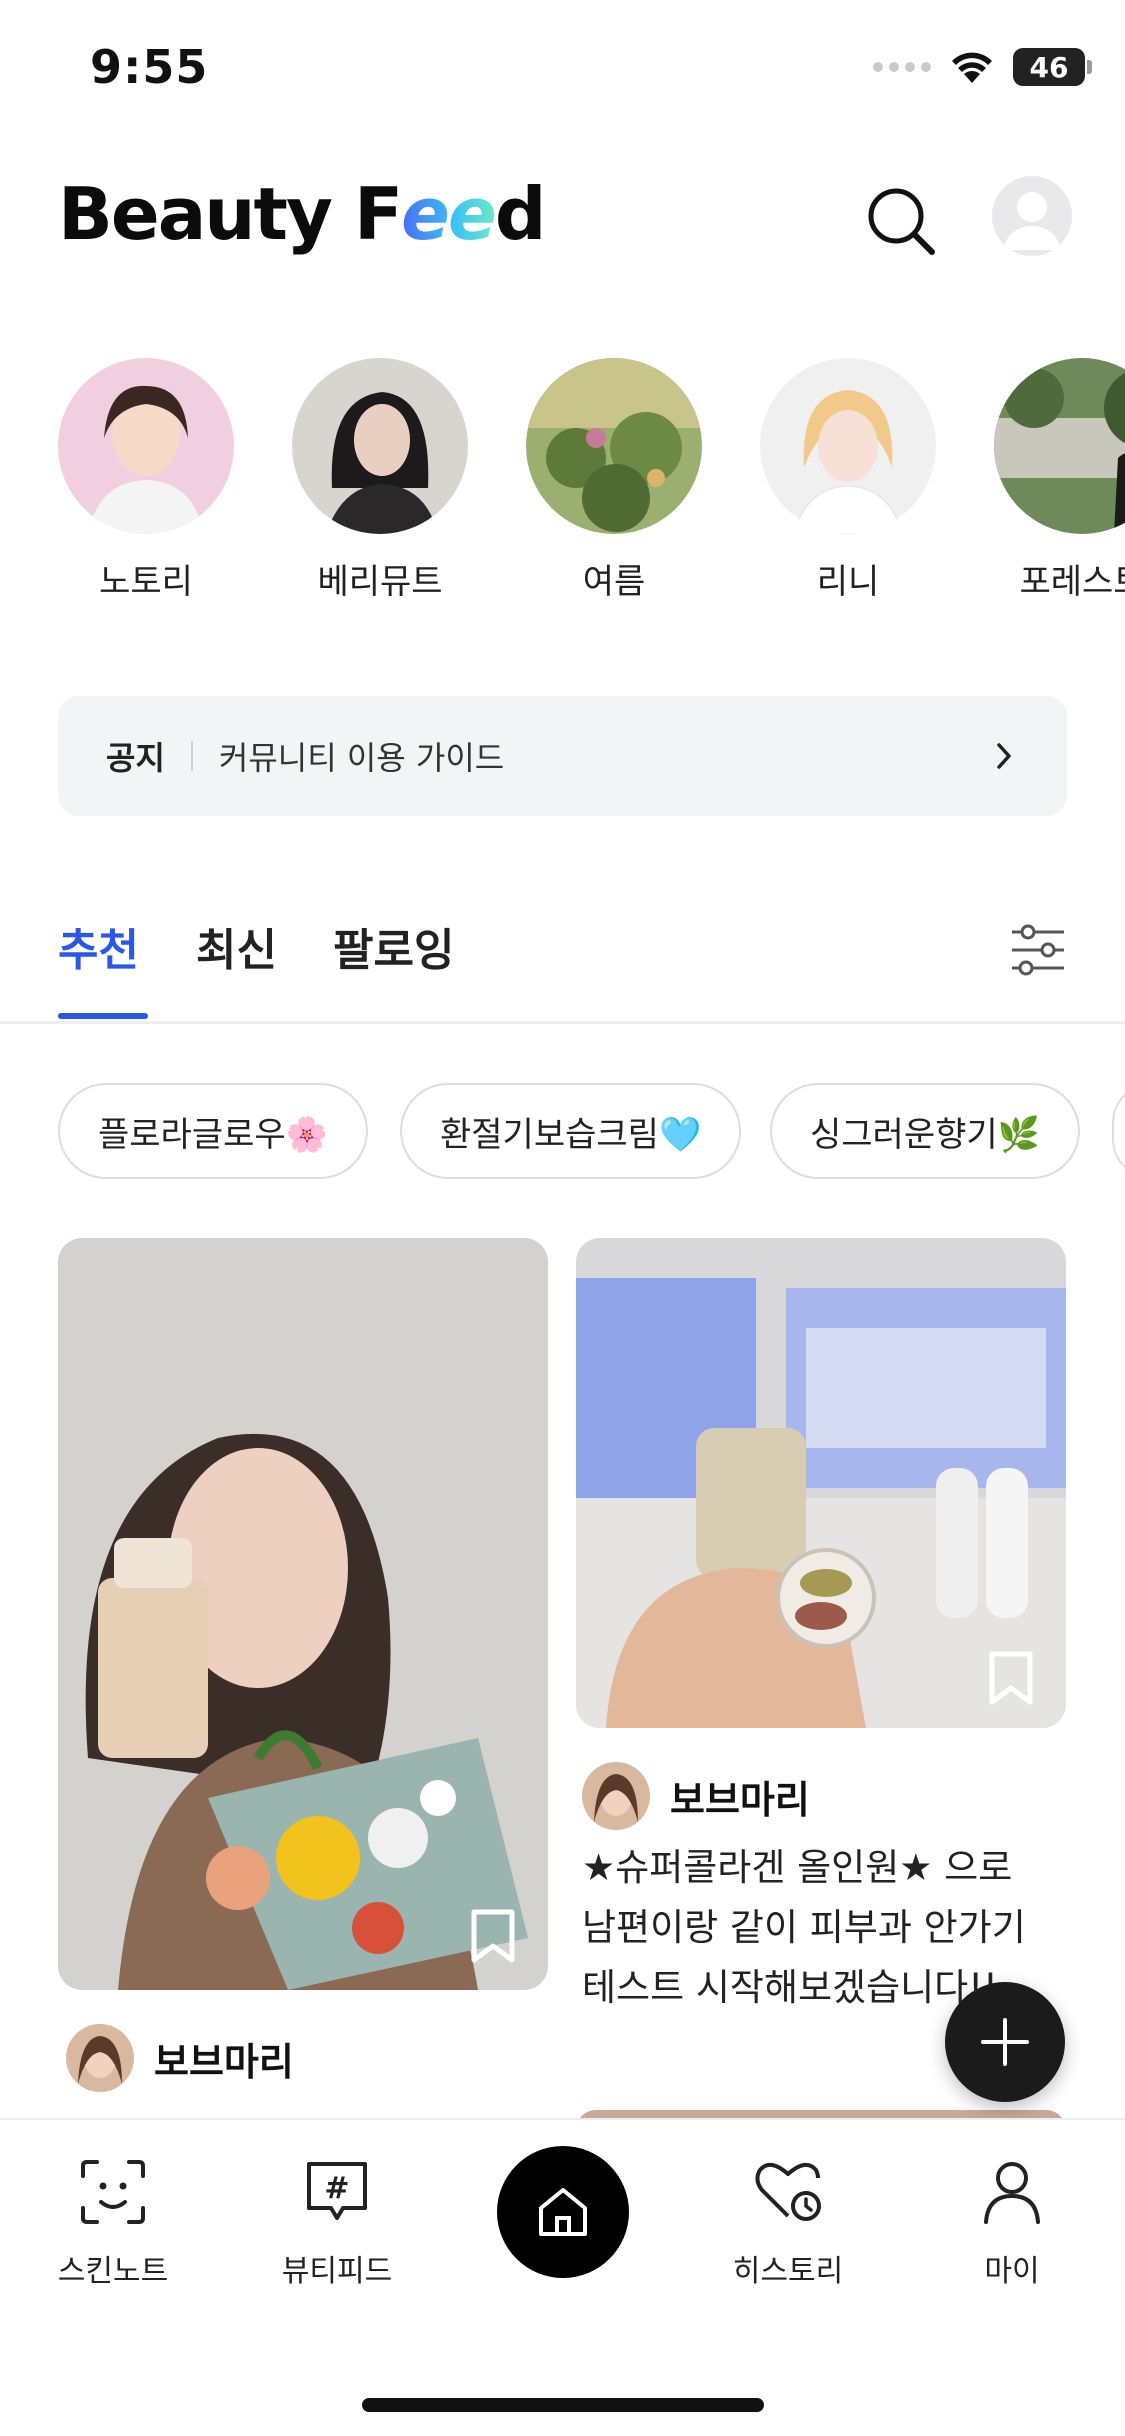  I want to click on nav-skin-note: 스킨노트, so click(113, 2223).